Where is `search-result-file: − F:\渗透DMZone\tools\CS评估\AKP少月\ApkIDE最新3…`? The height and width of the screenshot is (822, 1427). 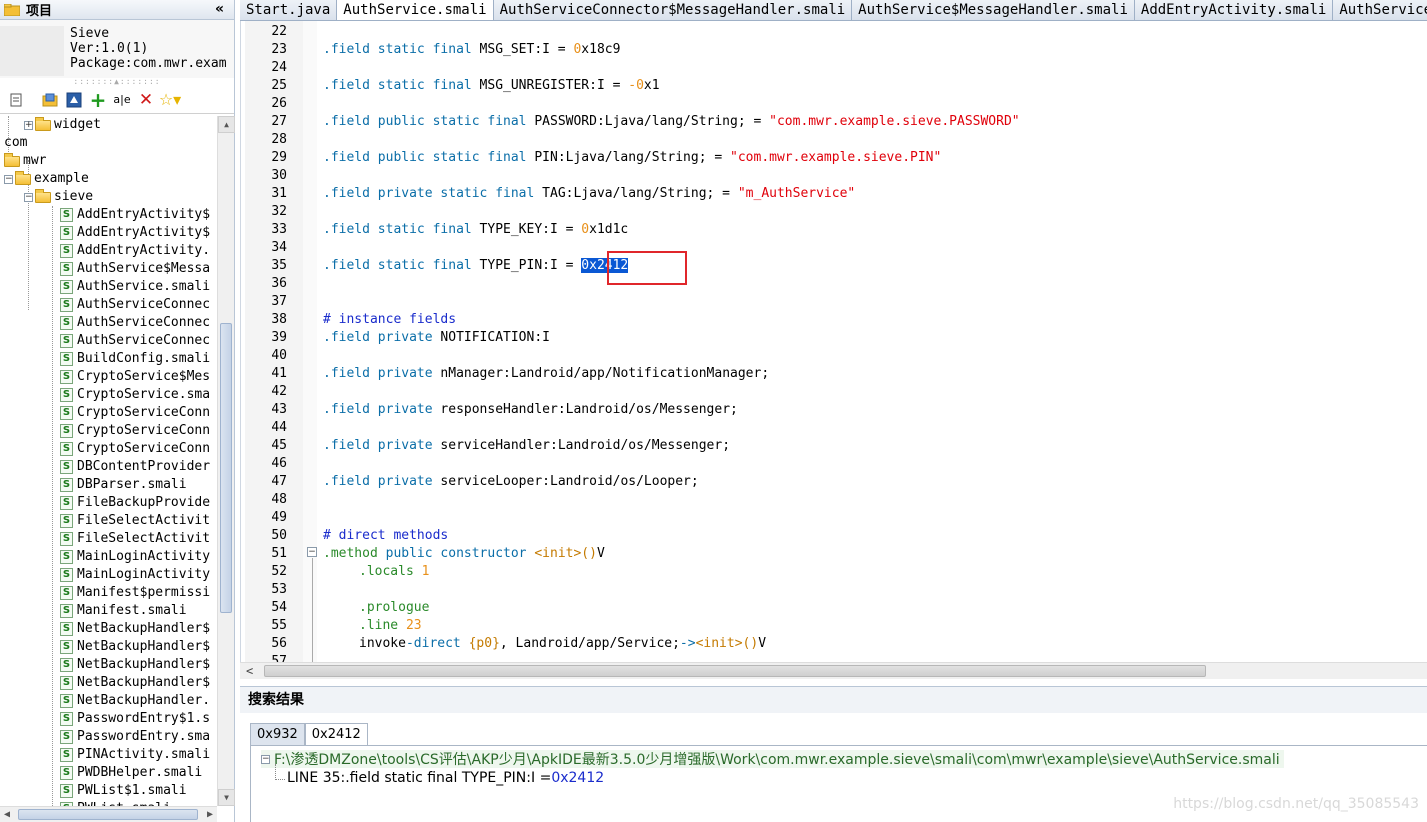 search-result-file: − F:\渗透DMZone\tools\CS评估\AKP少月\ApkIDE最新3… is located at coordinates (772, 759).